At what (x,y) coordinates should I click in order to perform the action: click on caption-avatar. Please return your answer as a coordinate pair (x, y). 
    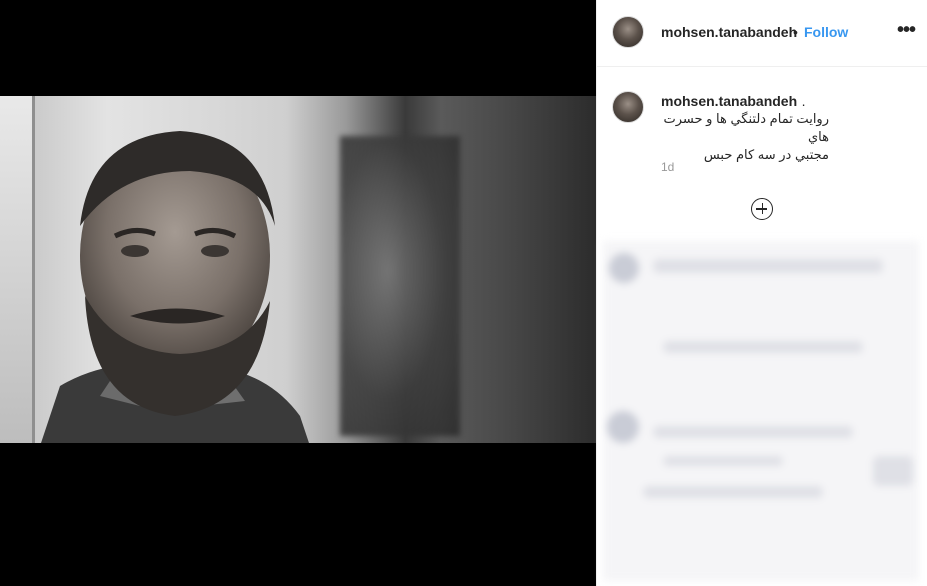
    Looking at the image, I should click on (628, 107).